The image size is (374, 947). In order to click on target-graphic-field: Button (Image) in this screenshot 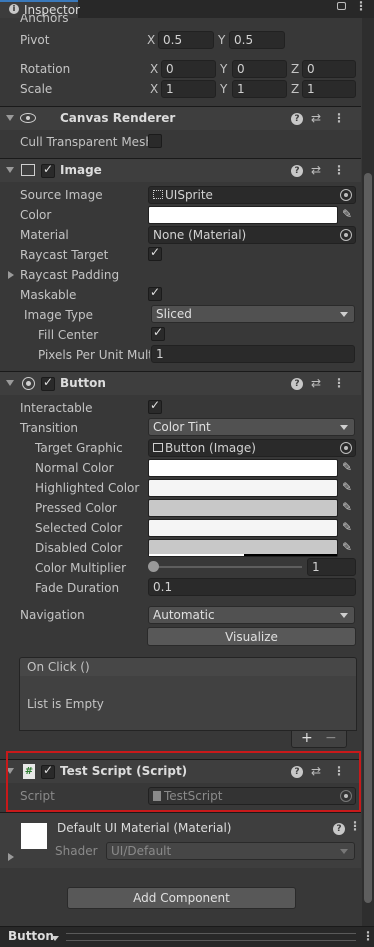, I will do `click(252, 448)`.